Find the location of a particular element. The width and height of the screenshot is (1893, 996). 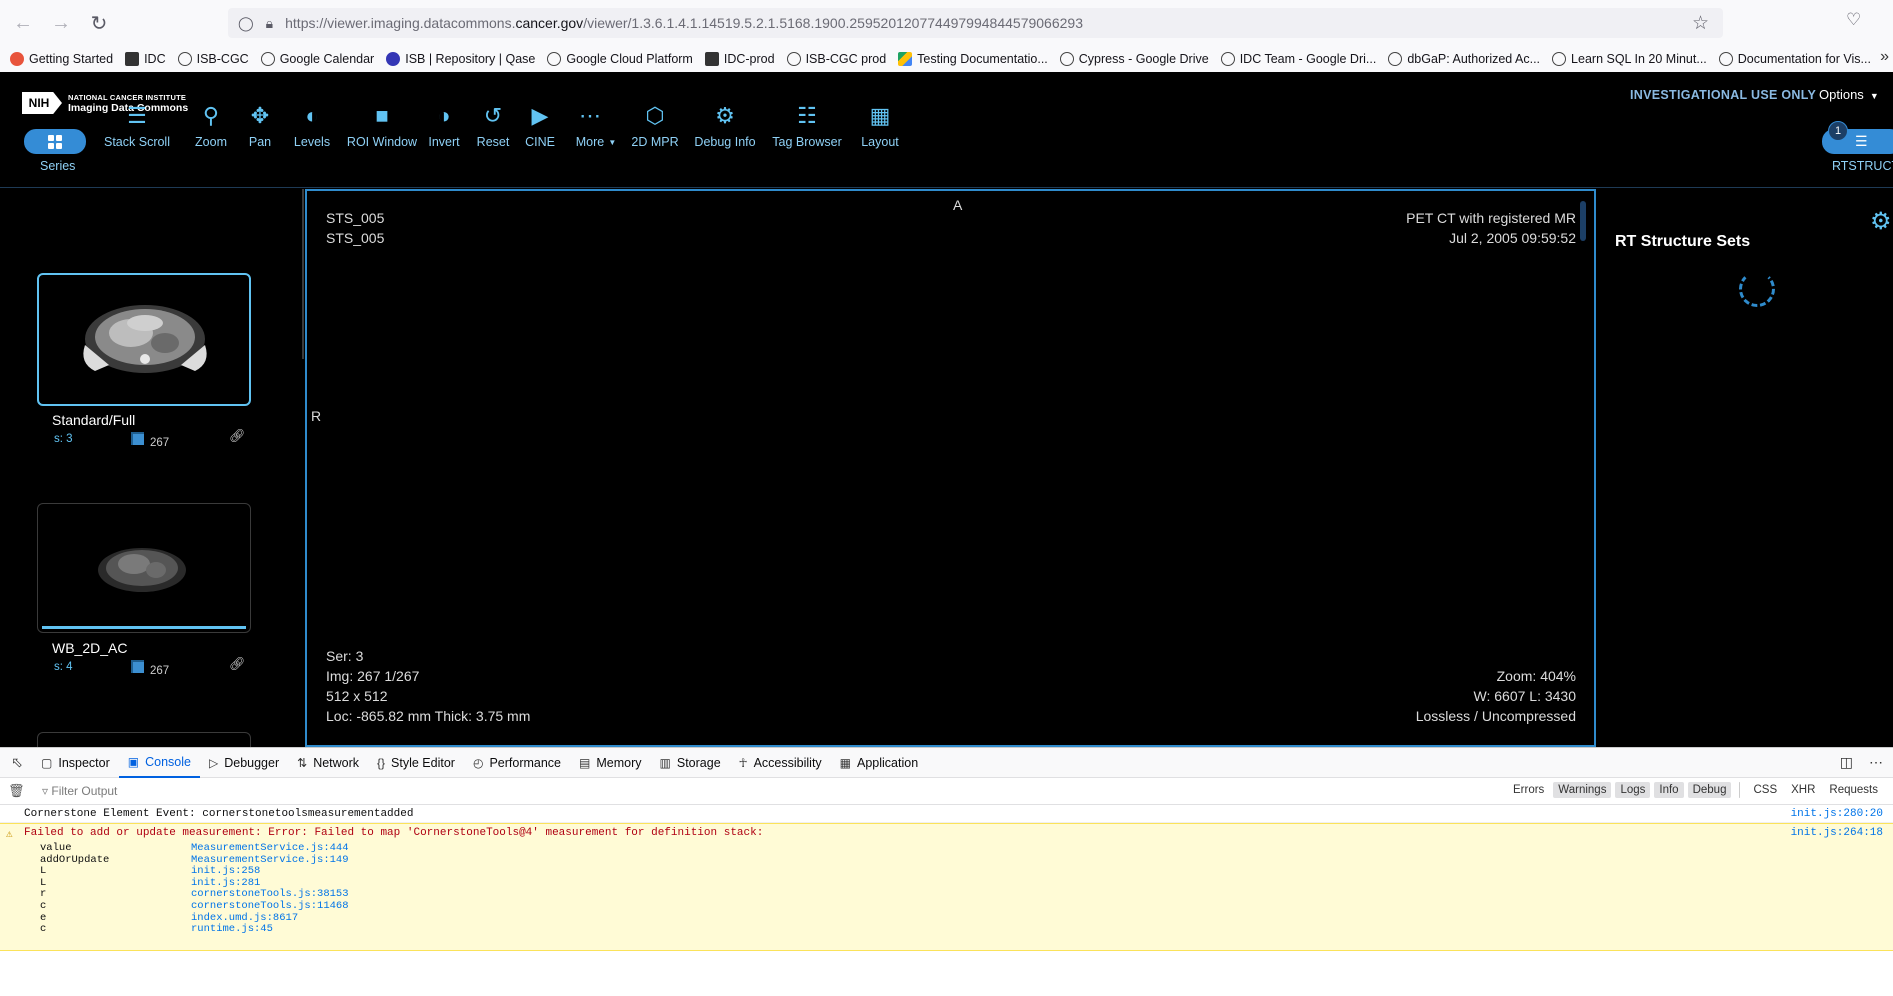

log-level-warnings: Warnings is located at coordinates (1582, 790).